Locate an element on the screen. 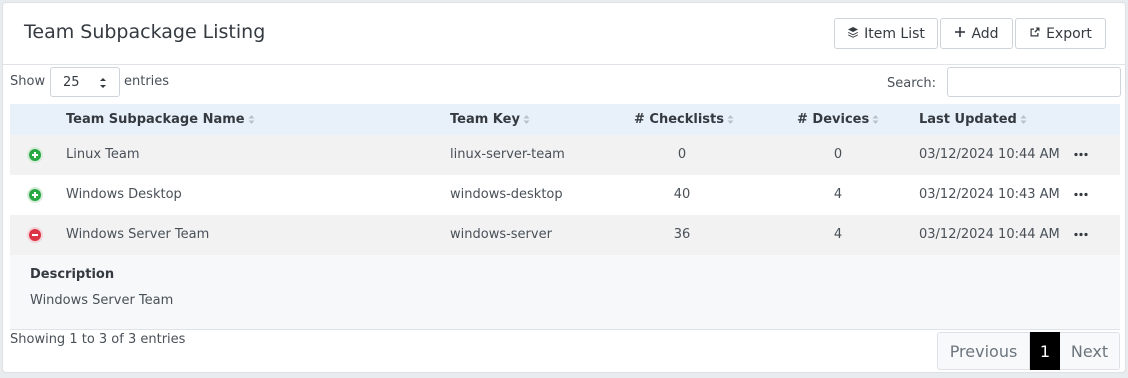 The image size is (1128, 378). export-label: Export is located at coordinates (1069, 33).